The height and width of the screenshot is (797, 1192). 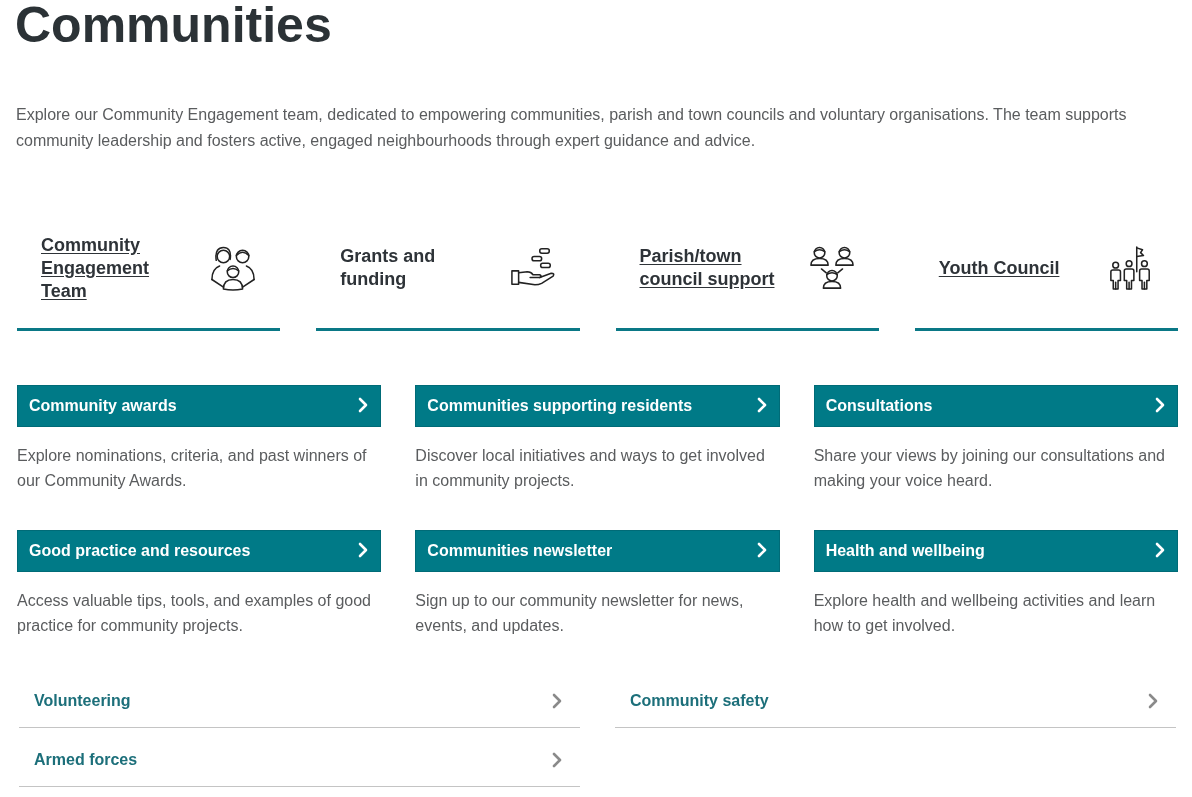 What do you see at coordinates (985, 613) in the screenshot?
I see `section-description: Explore health and wellbeing activities and learn how to get involved.` at bounding box center [985, 613].